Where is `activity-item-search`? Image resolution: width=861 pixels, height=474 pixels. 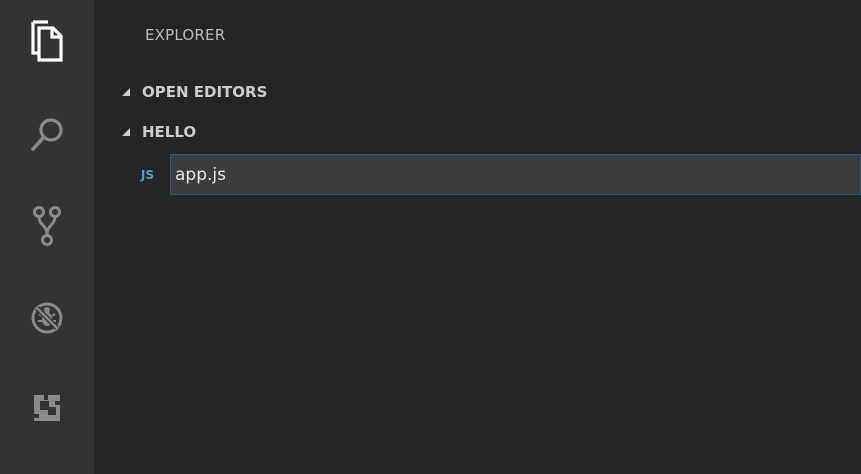
activity-item-search is located at coordinates (47, 134).